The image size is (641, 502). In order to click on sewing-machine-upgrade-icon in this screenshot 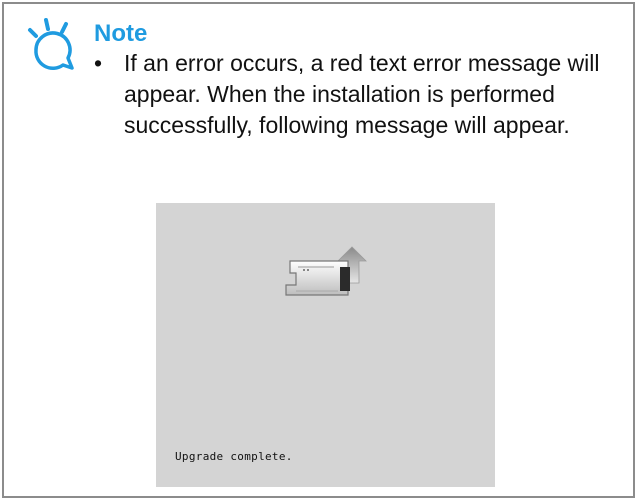, I will do `click(326, 271)`.